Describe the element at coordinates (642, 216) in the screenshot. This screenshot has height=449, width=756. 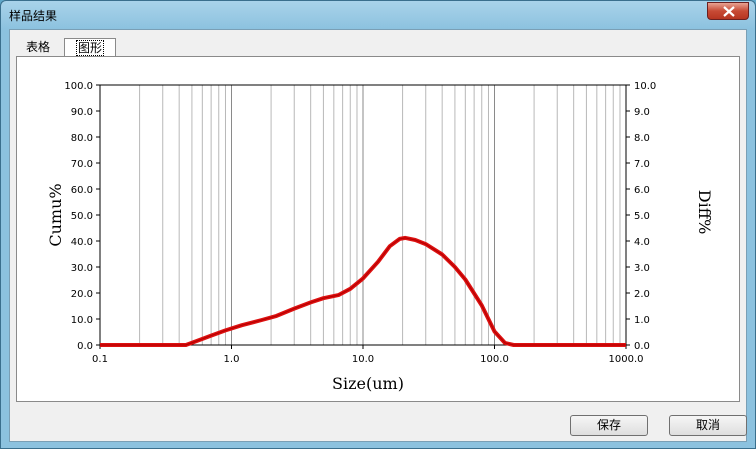
I see `y-tick-label-right: 5.0` at that location.